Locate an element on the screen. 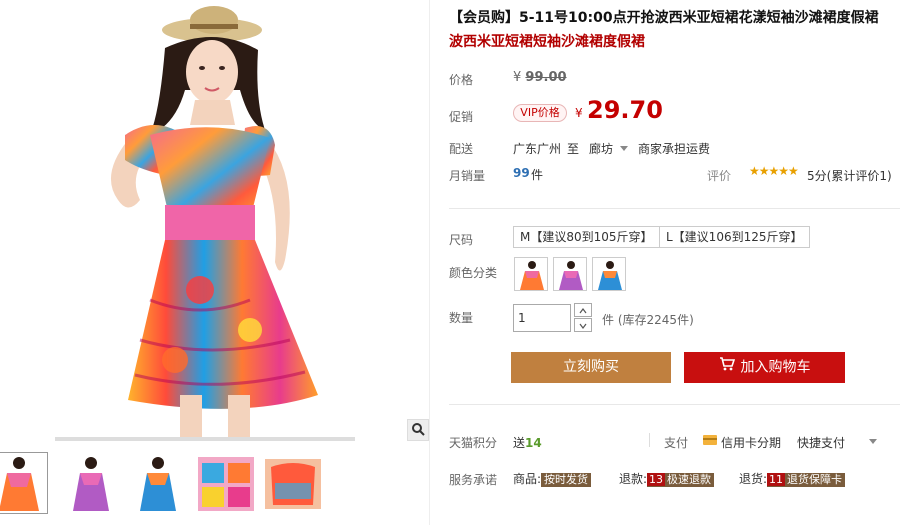 The height and width of the screenshot is (525, 900). zoom-button is located at coordinates (418, 430).